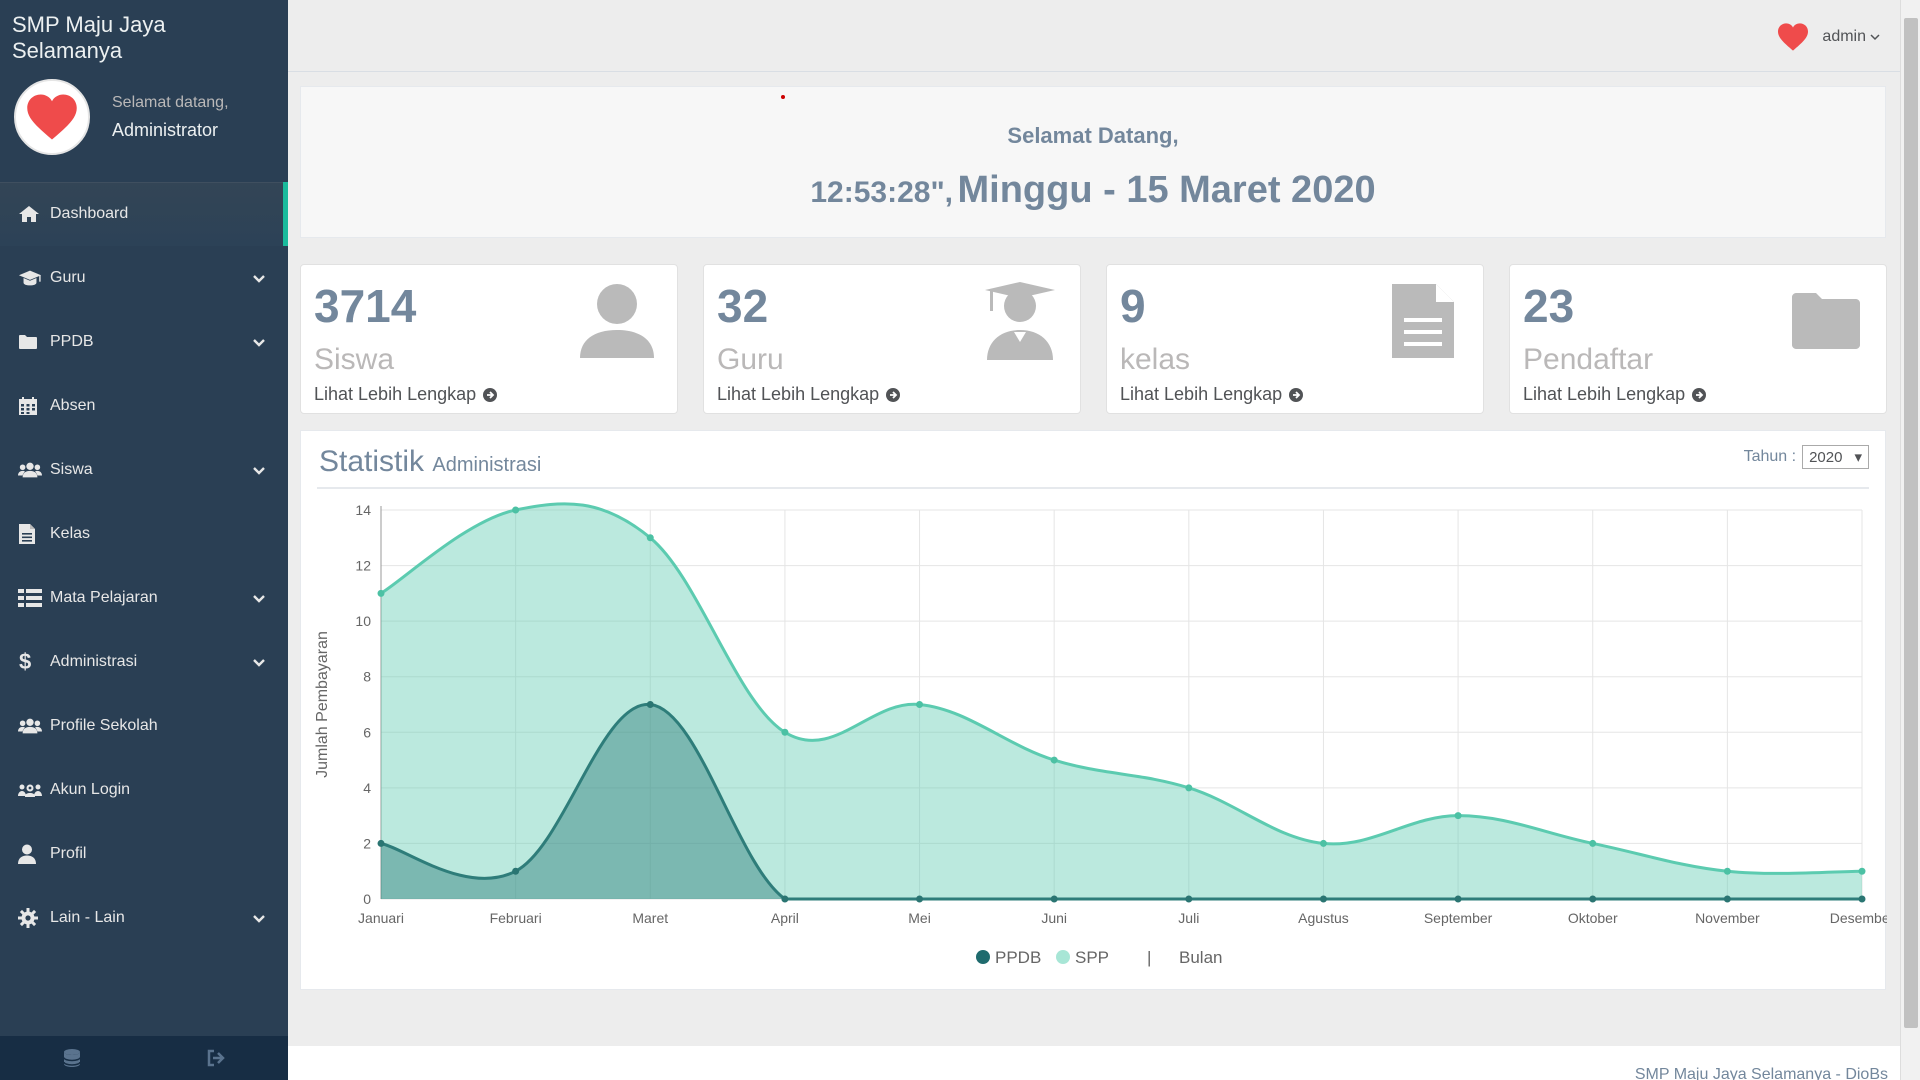 Image resolution: width=1920 pixels, height=1080 pixels. I want to click on sidebar-item-label: Administrasi, so click(94, 661).